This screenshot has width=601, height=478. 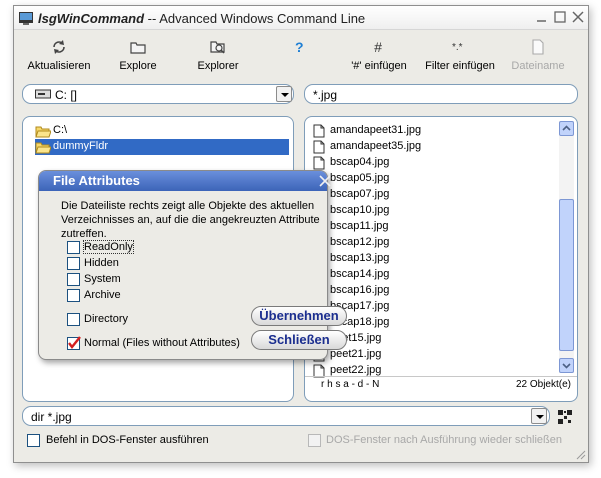 What do you see at coordinates (138, 66) in the screenshot?
I see `explore-label: Explore` at bounding box center [138, 66].